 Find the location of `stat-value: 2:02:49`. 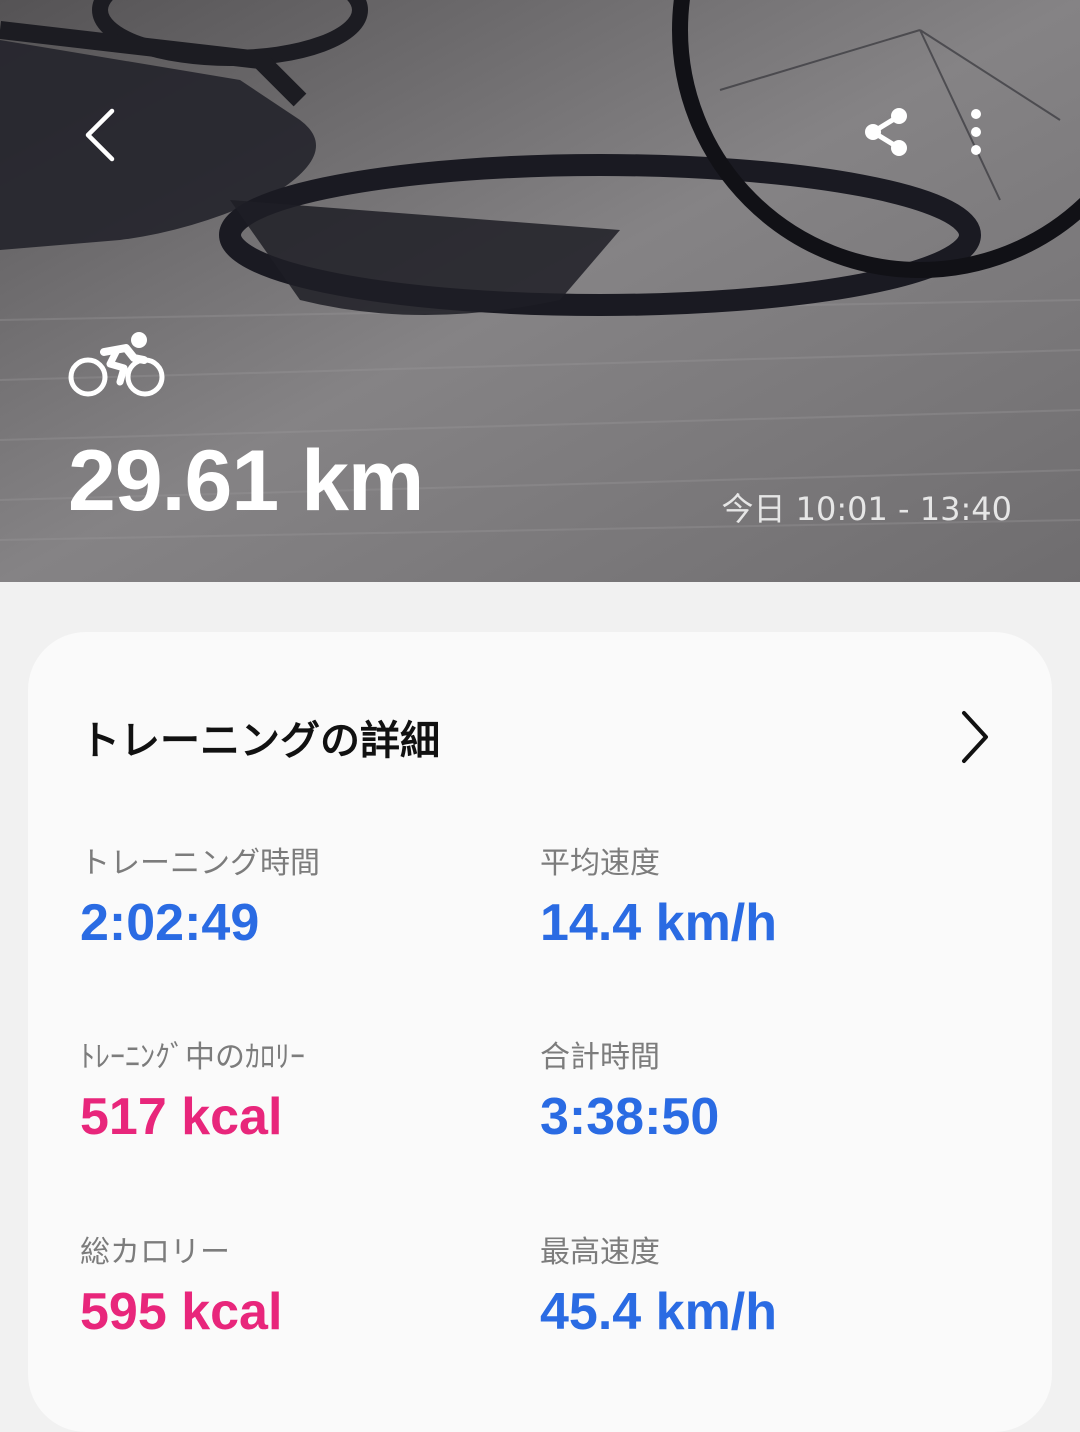

stat-value: 2:02:49 is located at coordinates (170, 923).